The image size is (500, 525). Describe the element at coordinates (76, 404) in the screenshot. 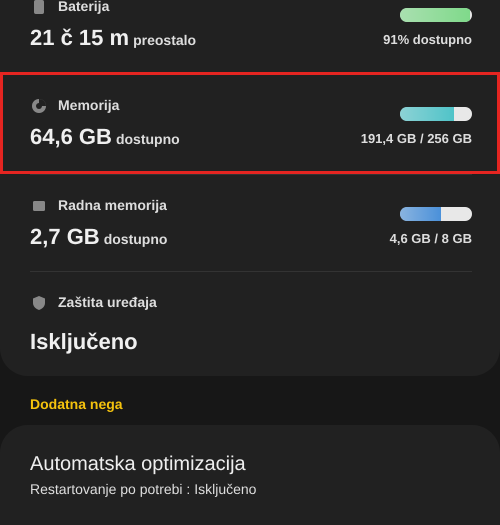

I see `section-header: Dodatna nega` at that location.